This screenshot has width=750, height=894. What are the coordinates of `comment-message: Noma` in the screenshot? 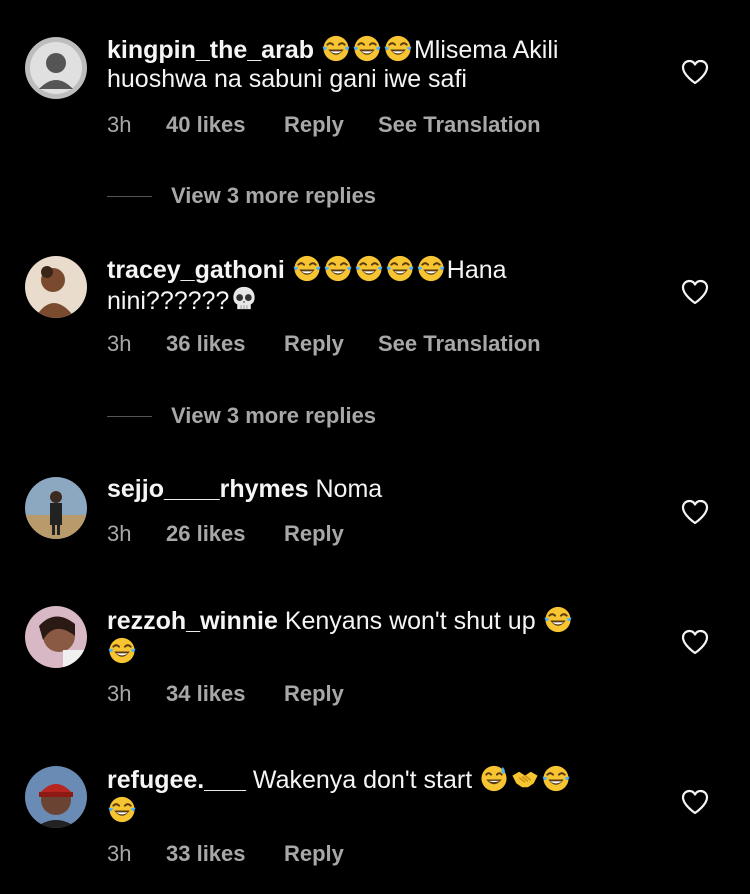 It's located at (349, 489).